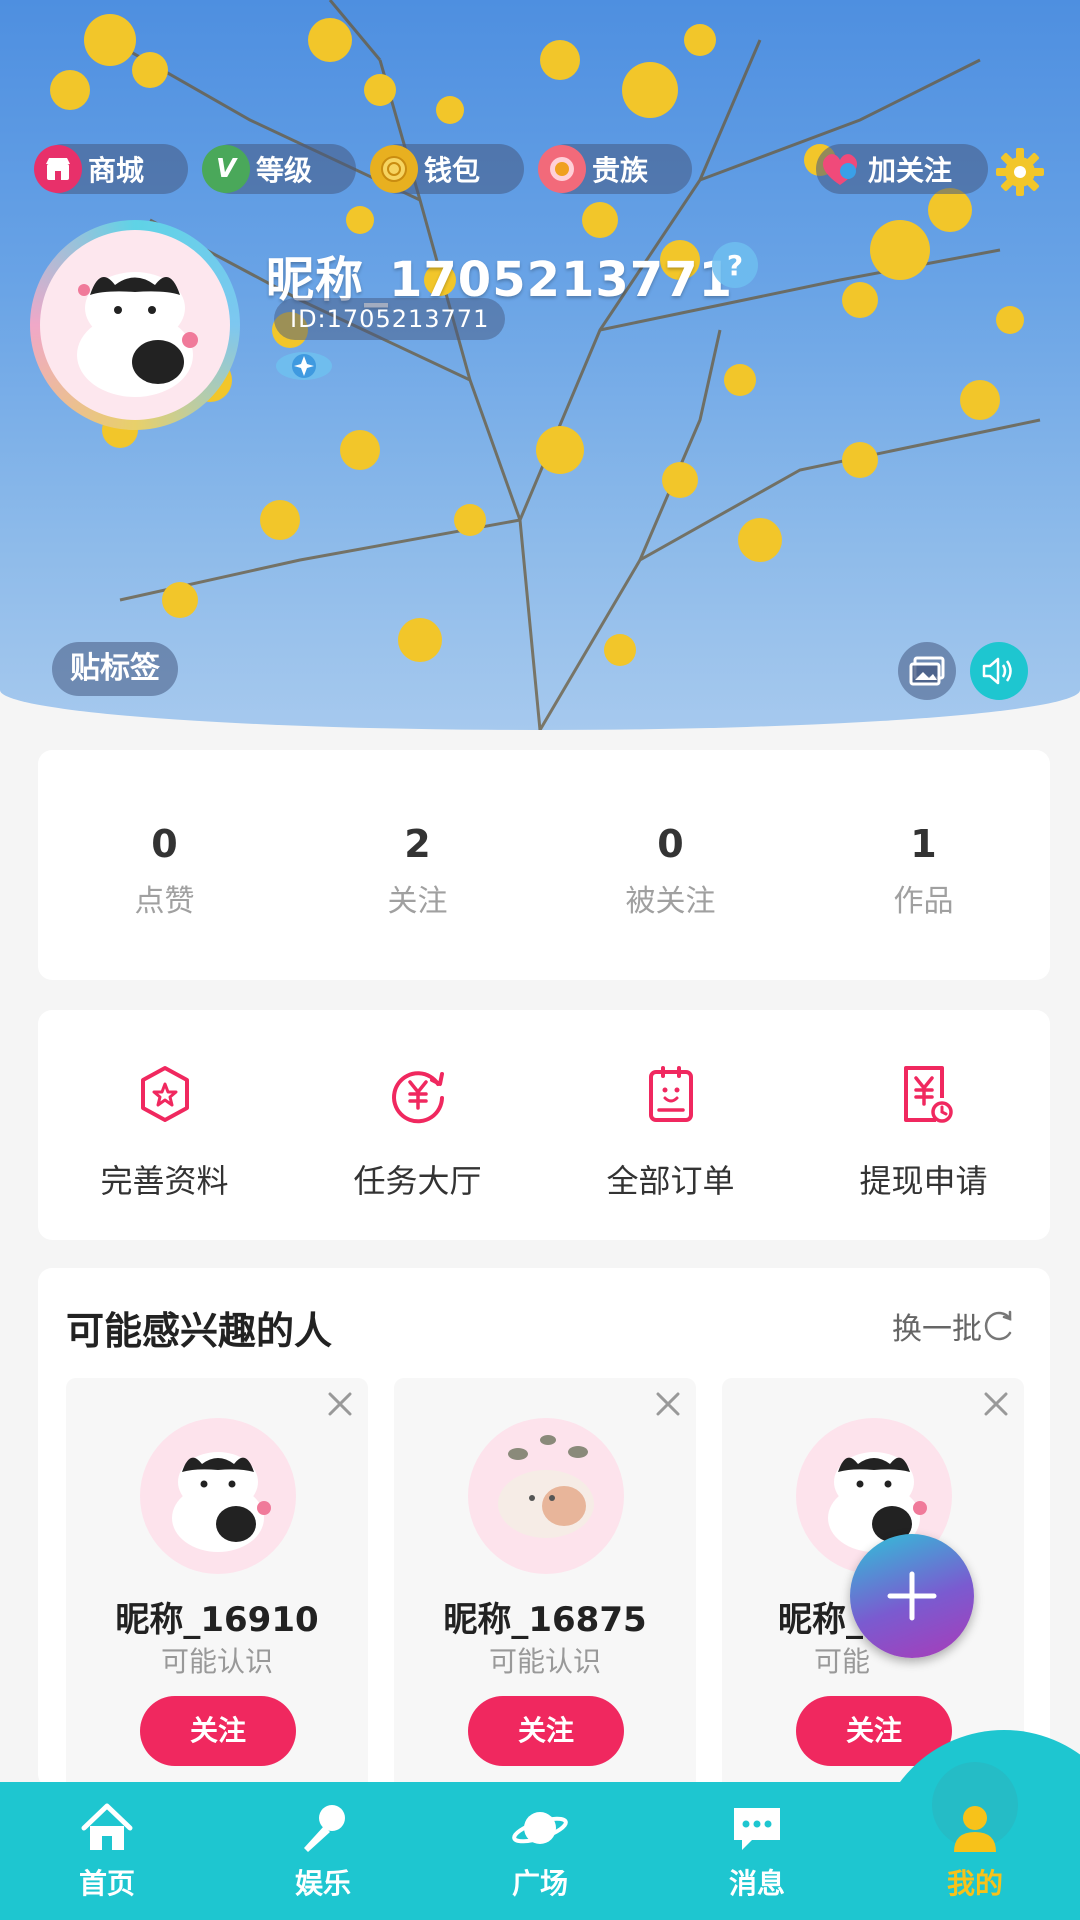  What do you see at coordinates (226, 169) in the screenshot?
I see `level-icon: V` at bounding box center [226, 169].